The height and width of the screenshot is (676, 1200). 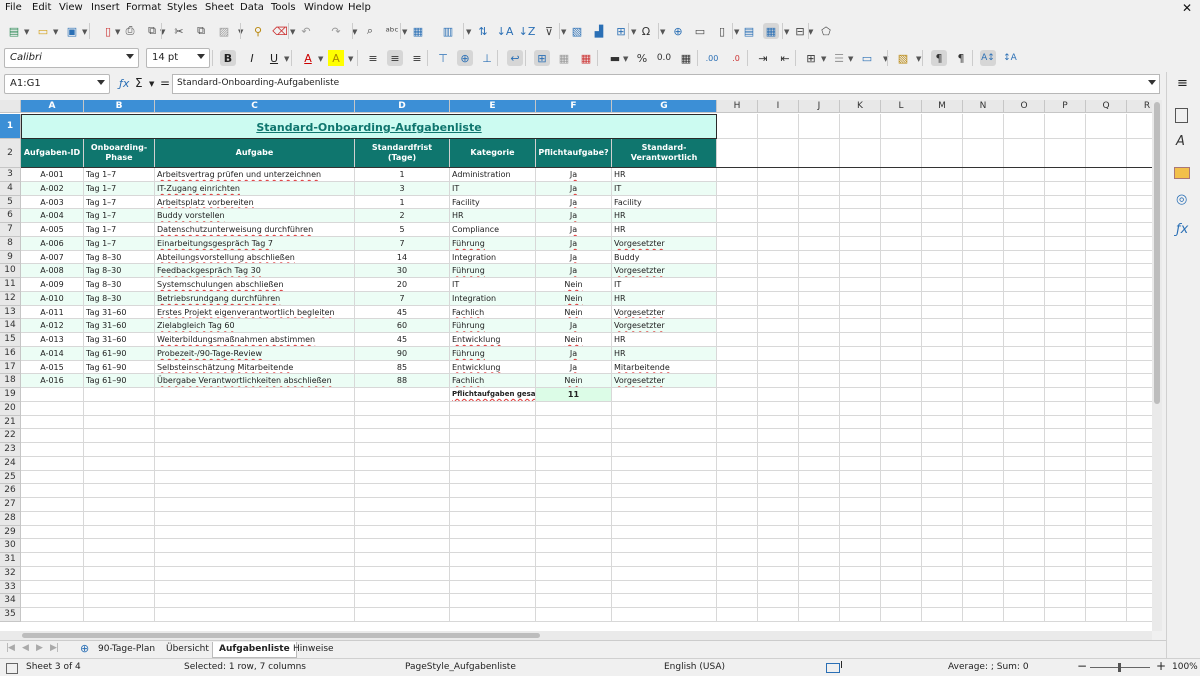 I want to click on column-icon: ▥, so click(x=448, y=31).